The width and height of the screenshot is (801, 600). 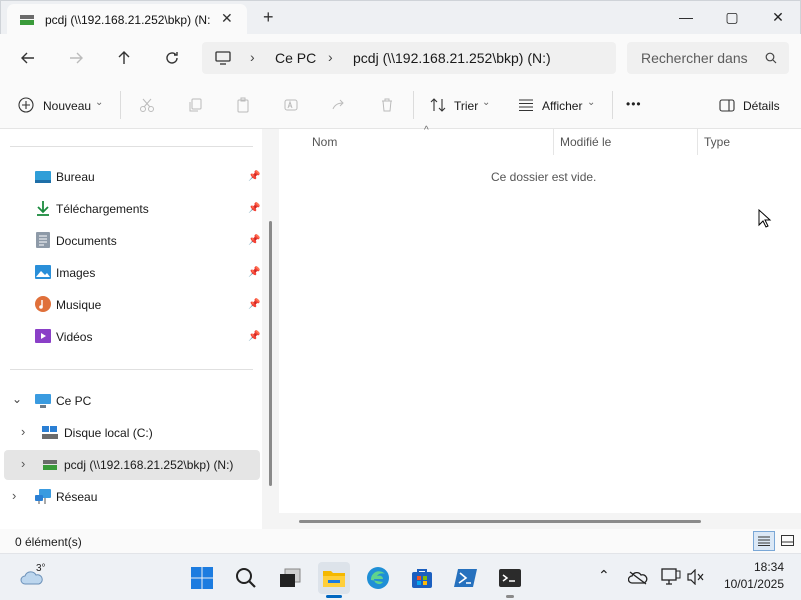 I want to click on details-button: Détails, so click(x=756, y=105).